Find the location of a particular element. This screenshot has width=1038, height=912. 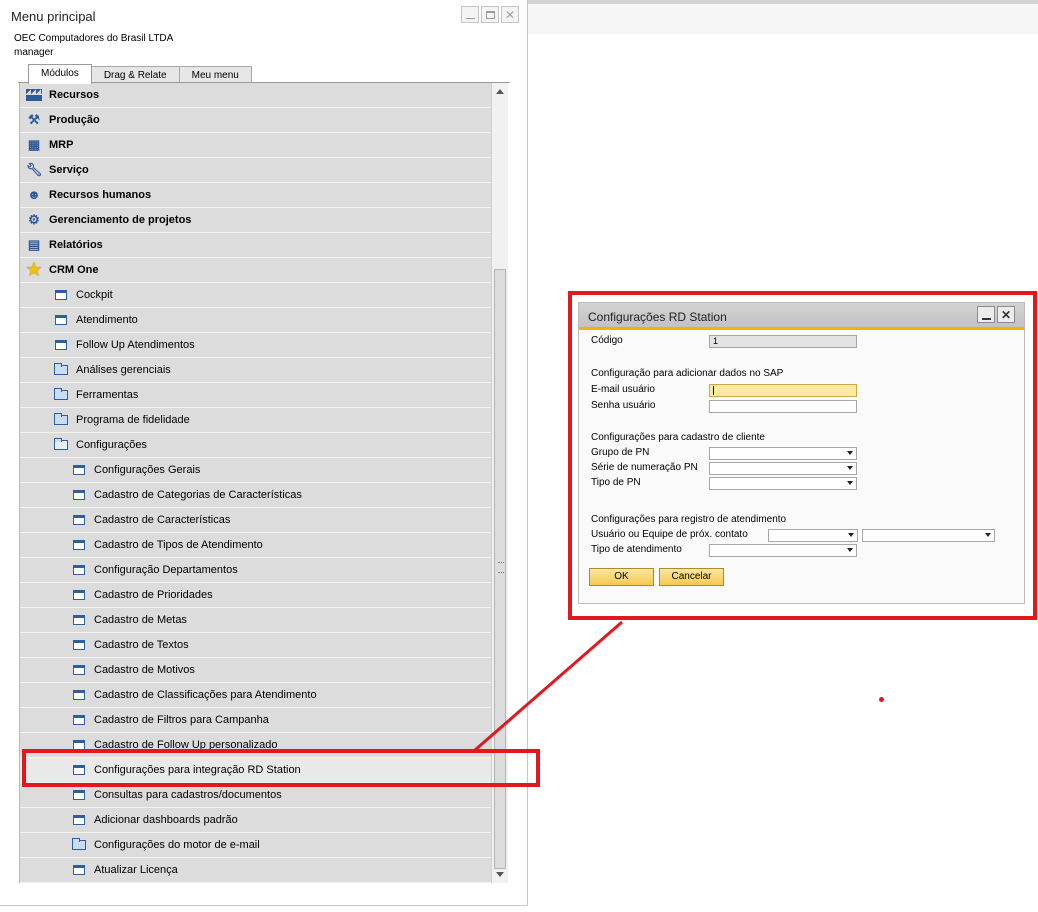

connector-arrow is located at coordinates (548, 686).